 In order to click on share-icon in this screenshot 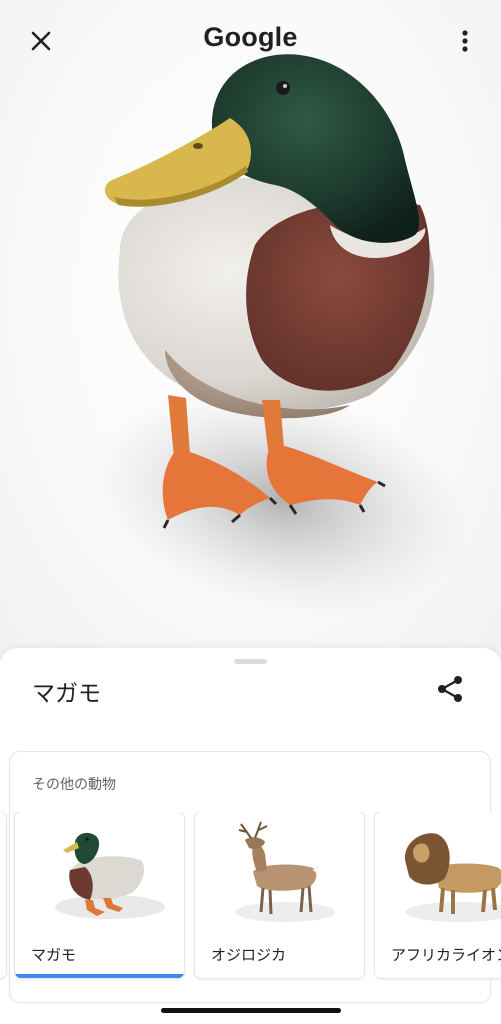, I will do `click(450, 689)`.